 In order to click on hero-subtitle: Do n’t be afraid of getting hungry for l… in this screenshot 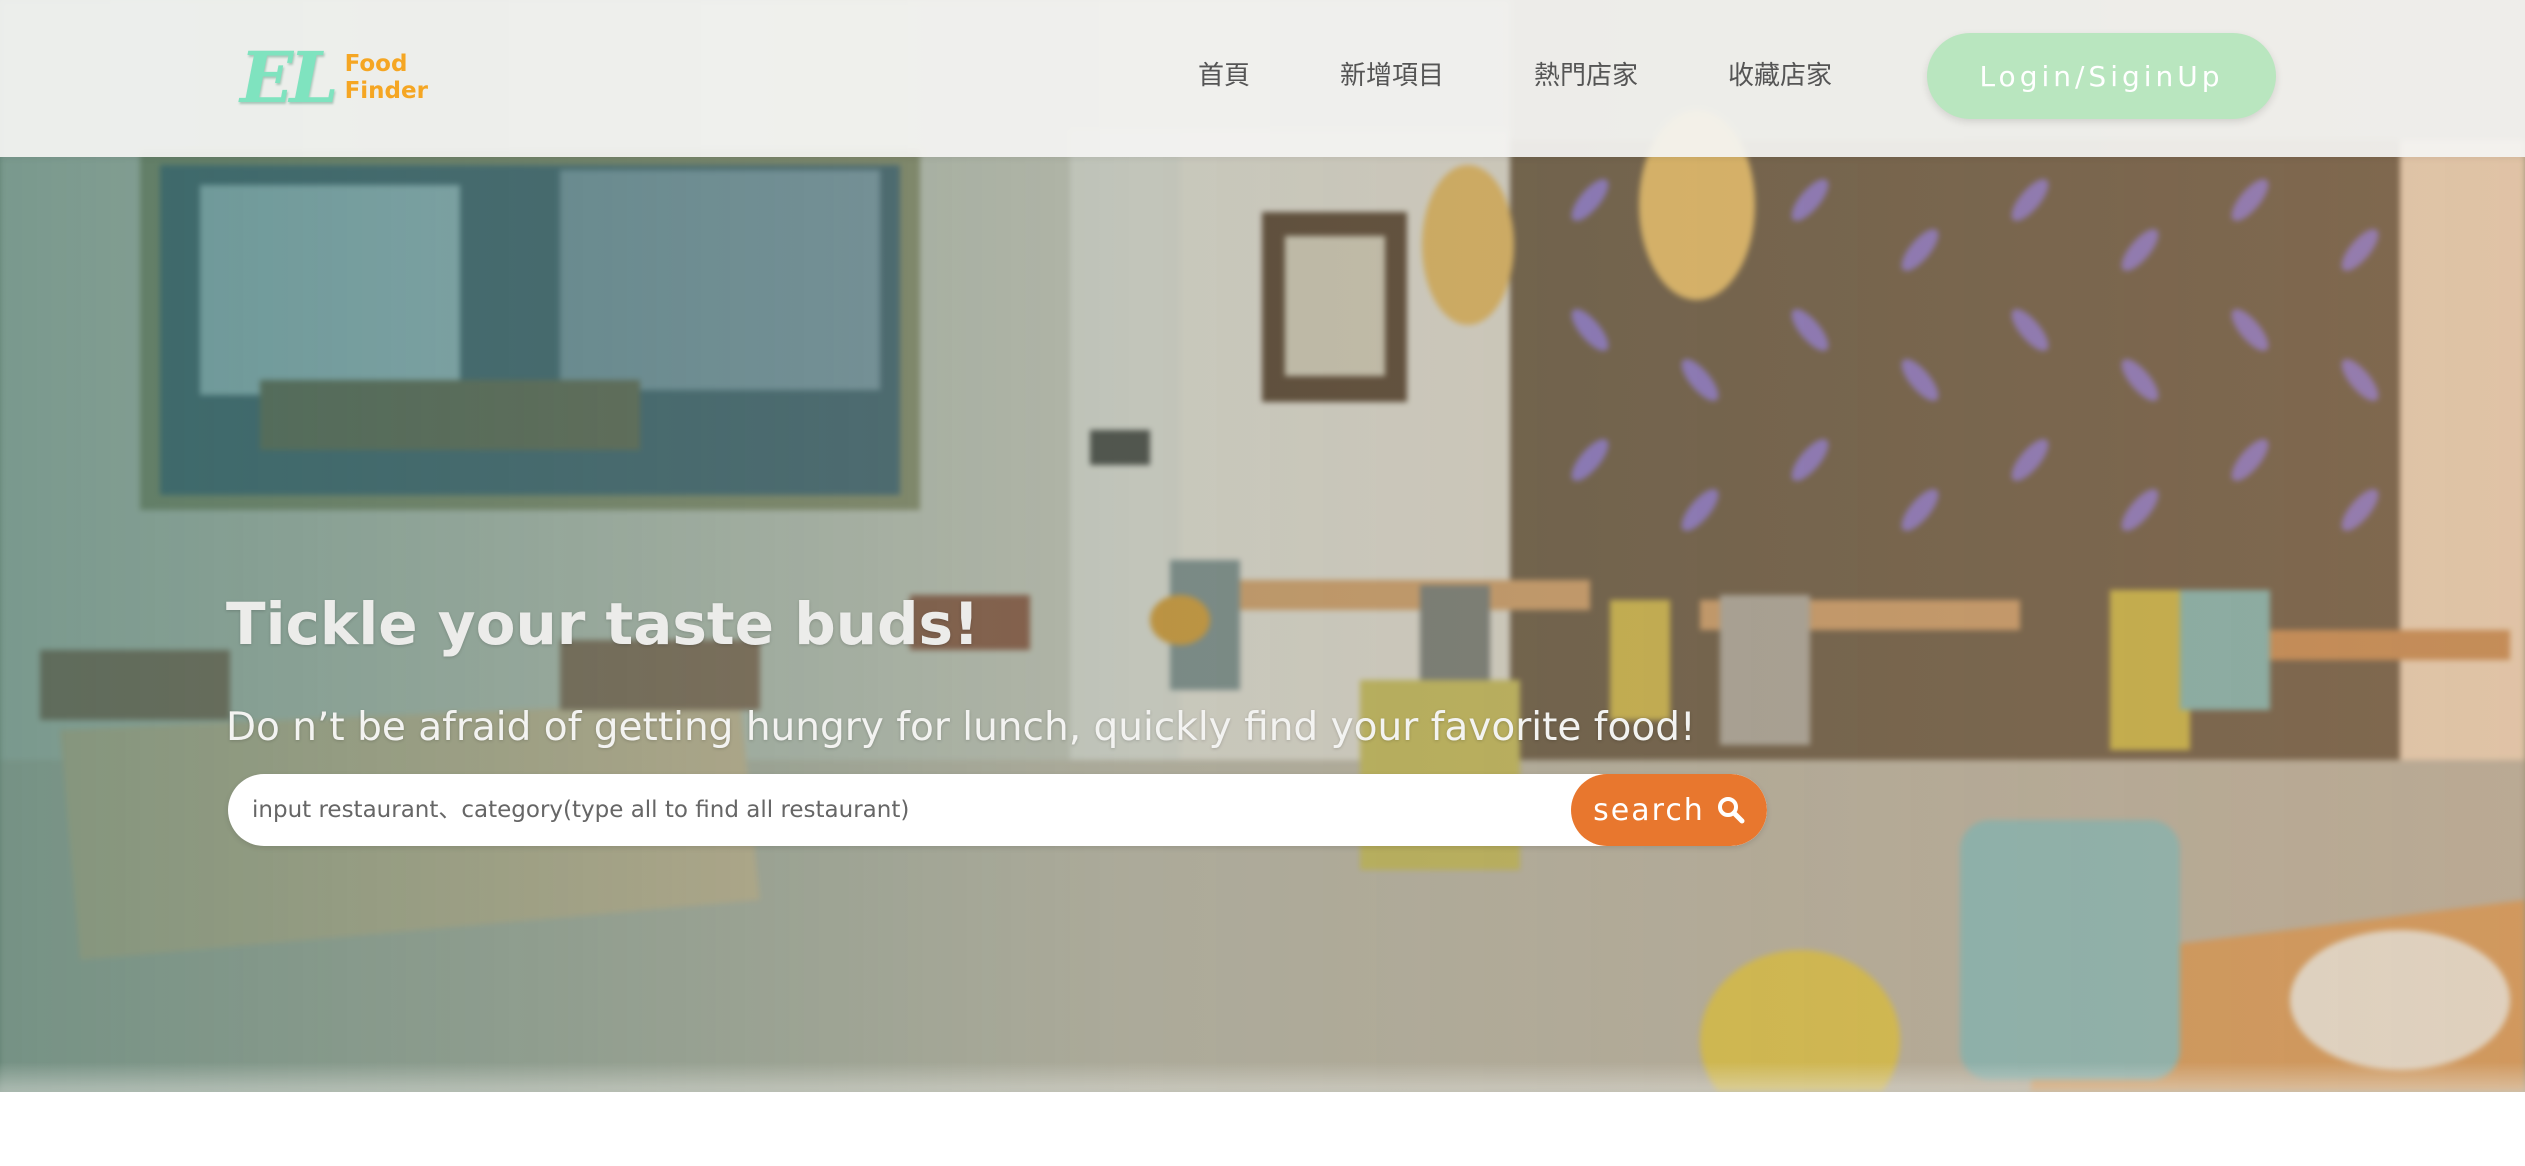, I will do `click(961, 727)`.